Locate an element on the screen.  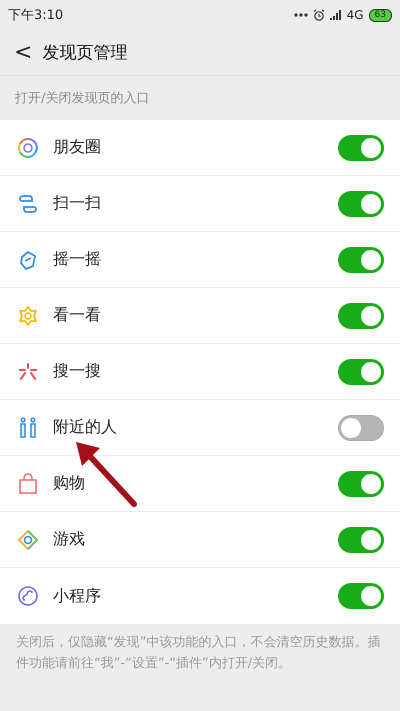
signal-icon is located at coordinates (336, 15).